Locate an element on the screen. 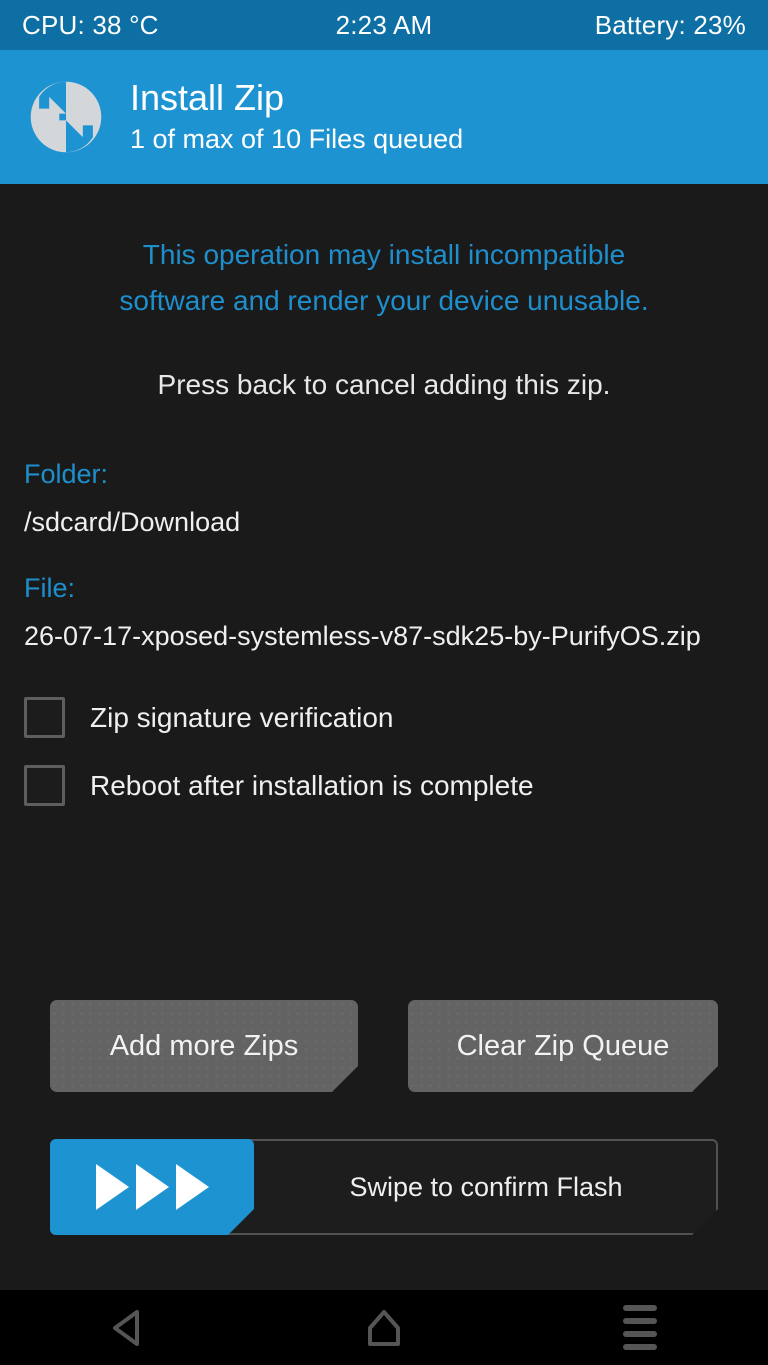  back-triangle-icon is located at coordinates (126, 1327).